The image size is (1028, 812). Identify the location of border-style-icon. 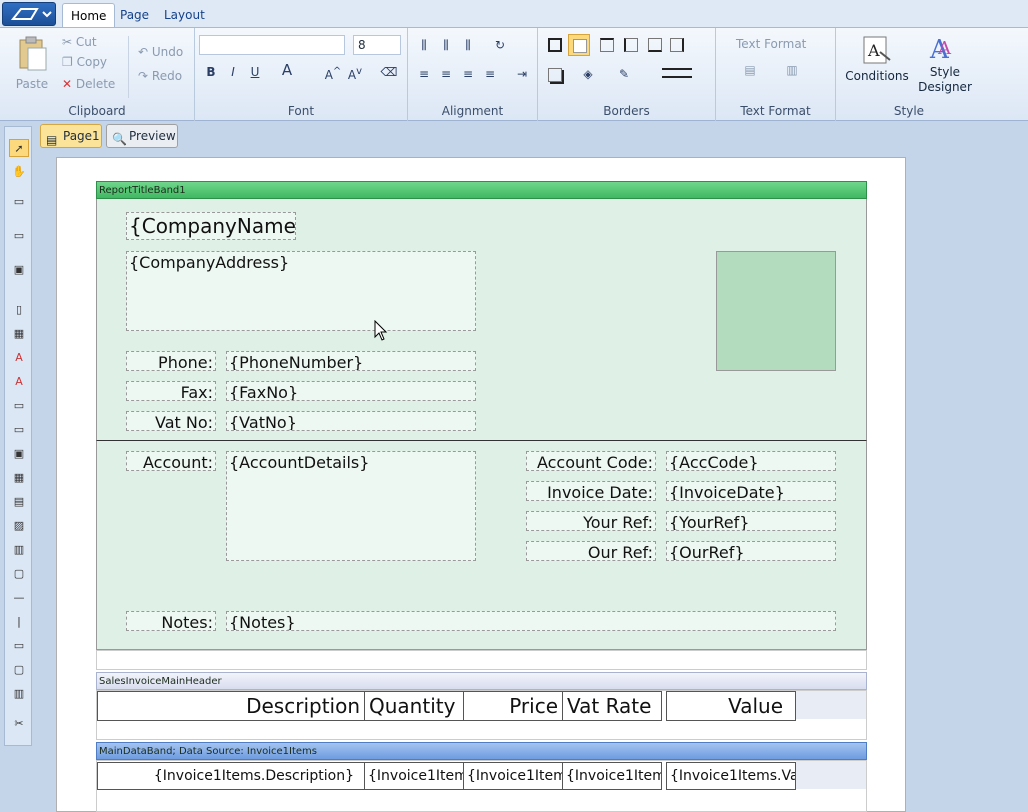
(677, 73).